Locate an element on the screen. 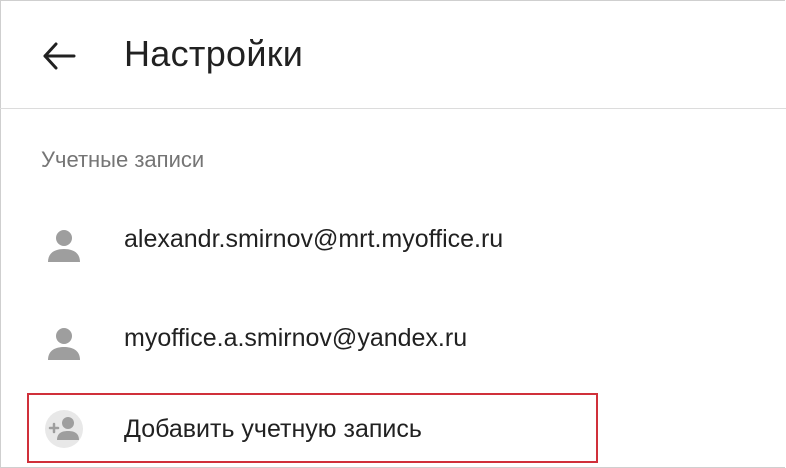 The width and height of the screenshot is (786, 468). arrow-left-icon is located at coordinates (59, 56).